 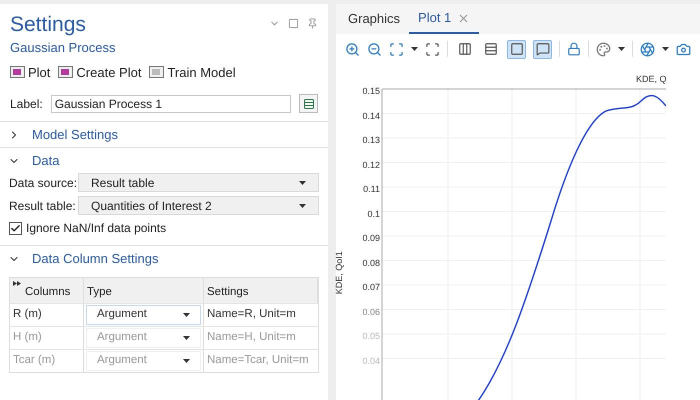 I want to click on section-header: Data, so click(x=164, y=160).